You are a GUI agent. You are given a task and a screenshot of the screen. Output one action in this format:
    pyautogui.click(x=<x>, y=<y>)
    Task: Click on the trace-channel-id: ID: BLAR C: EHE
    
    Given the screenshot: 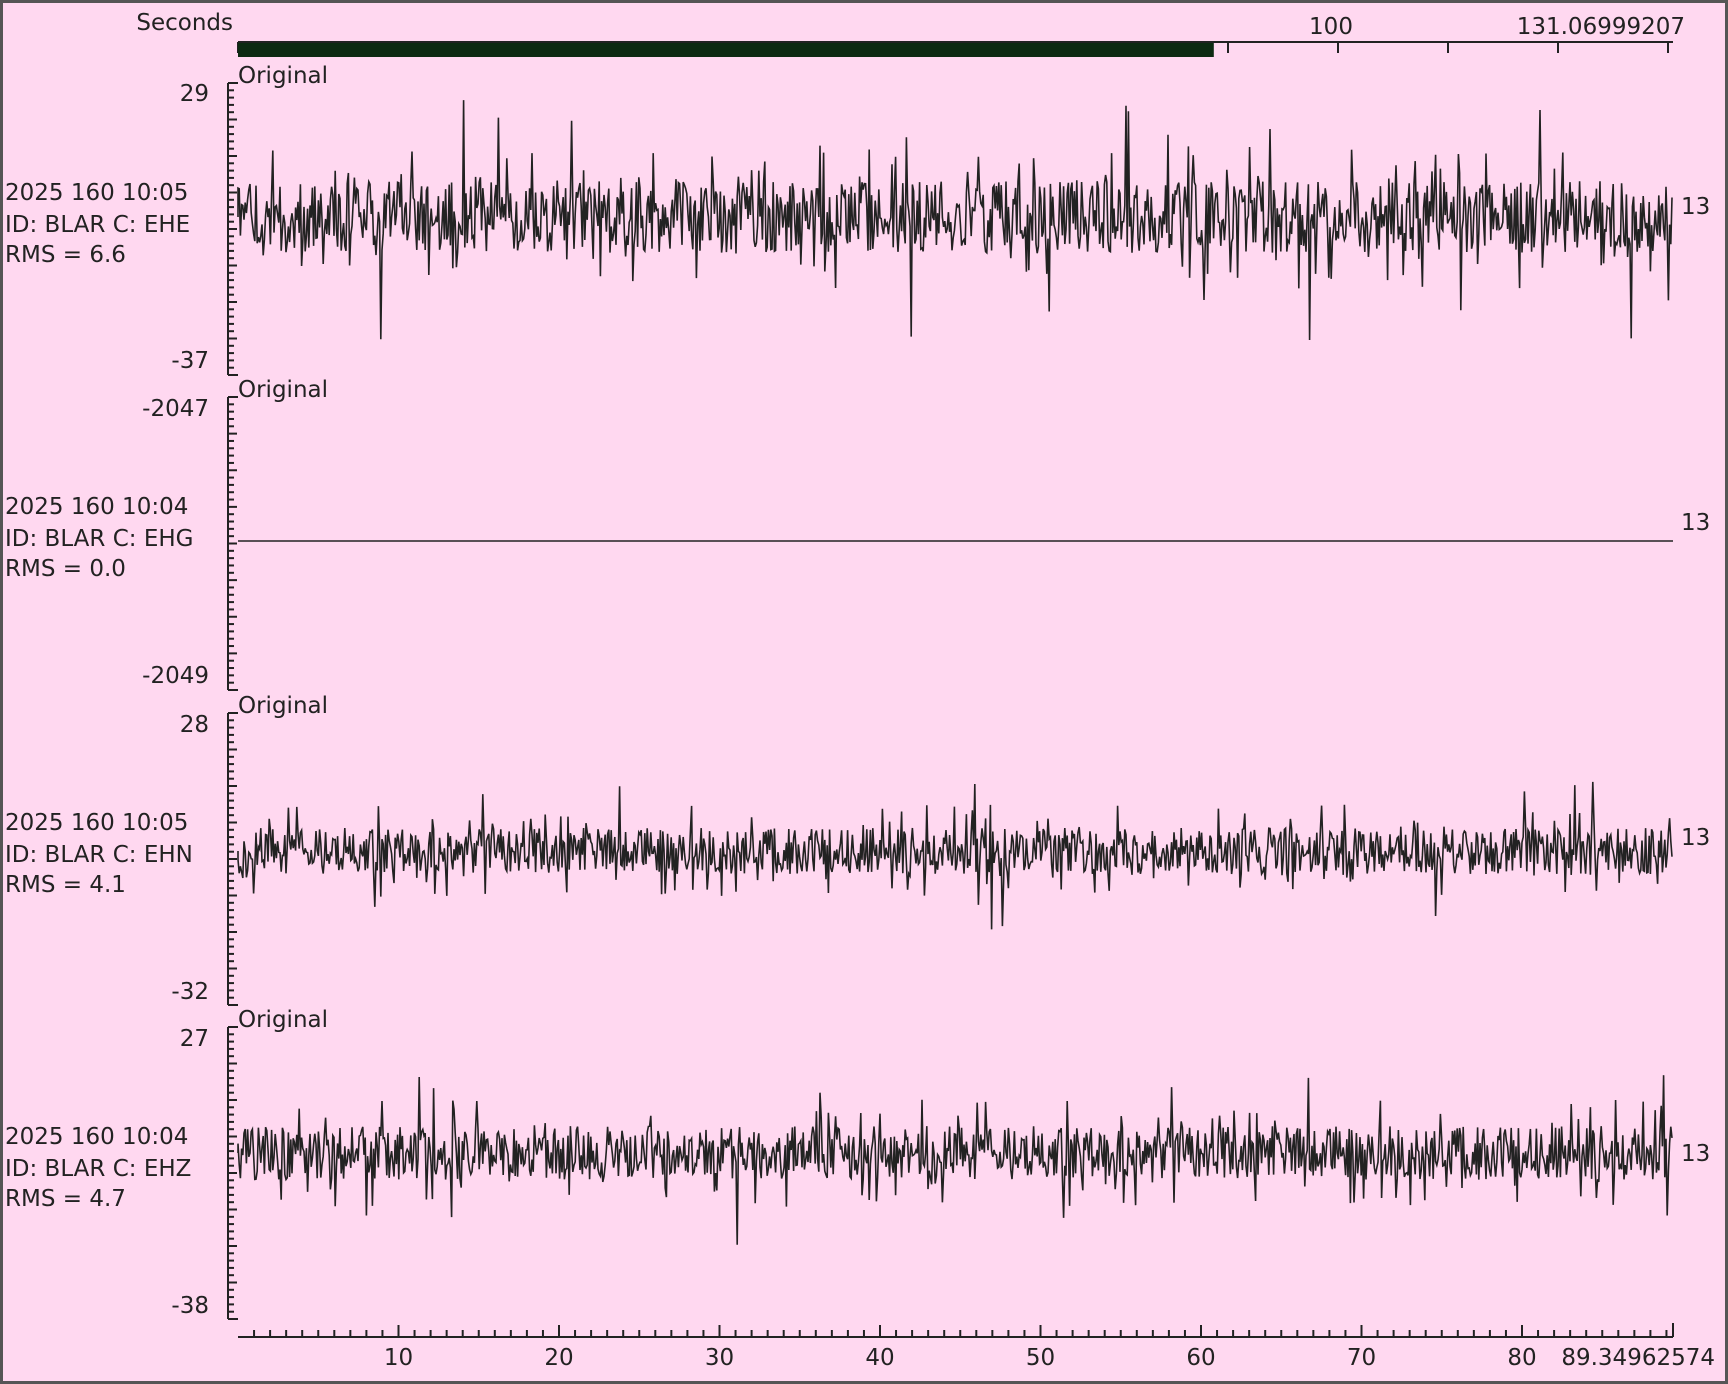 What is the action you would take?
    pyautogui.click(x=97, y=225)
    